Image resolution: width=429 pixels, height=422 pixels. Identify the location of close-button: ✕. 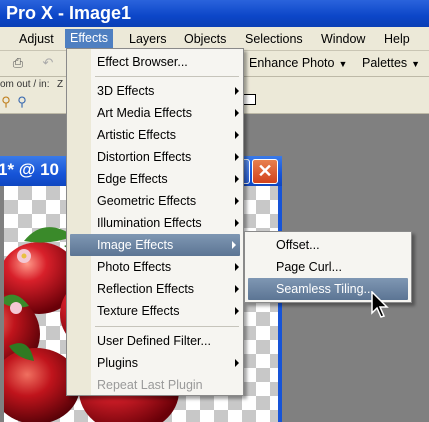
(265, 171).